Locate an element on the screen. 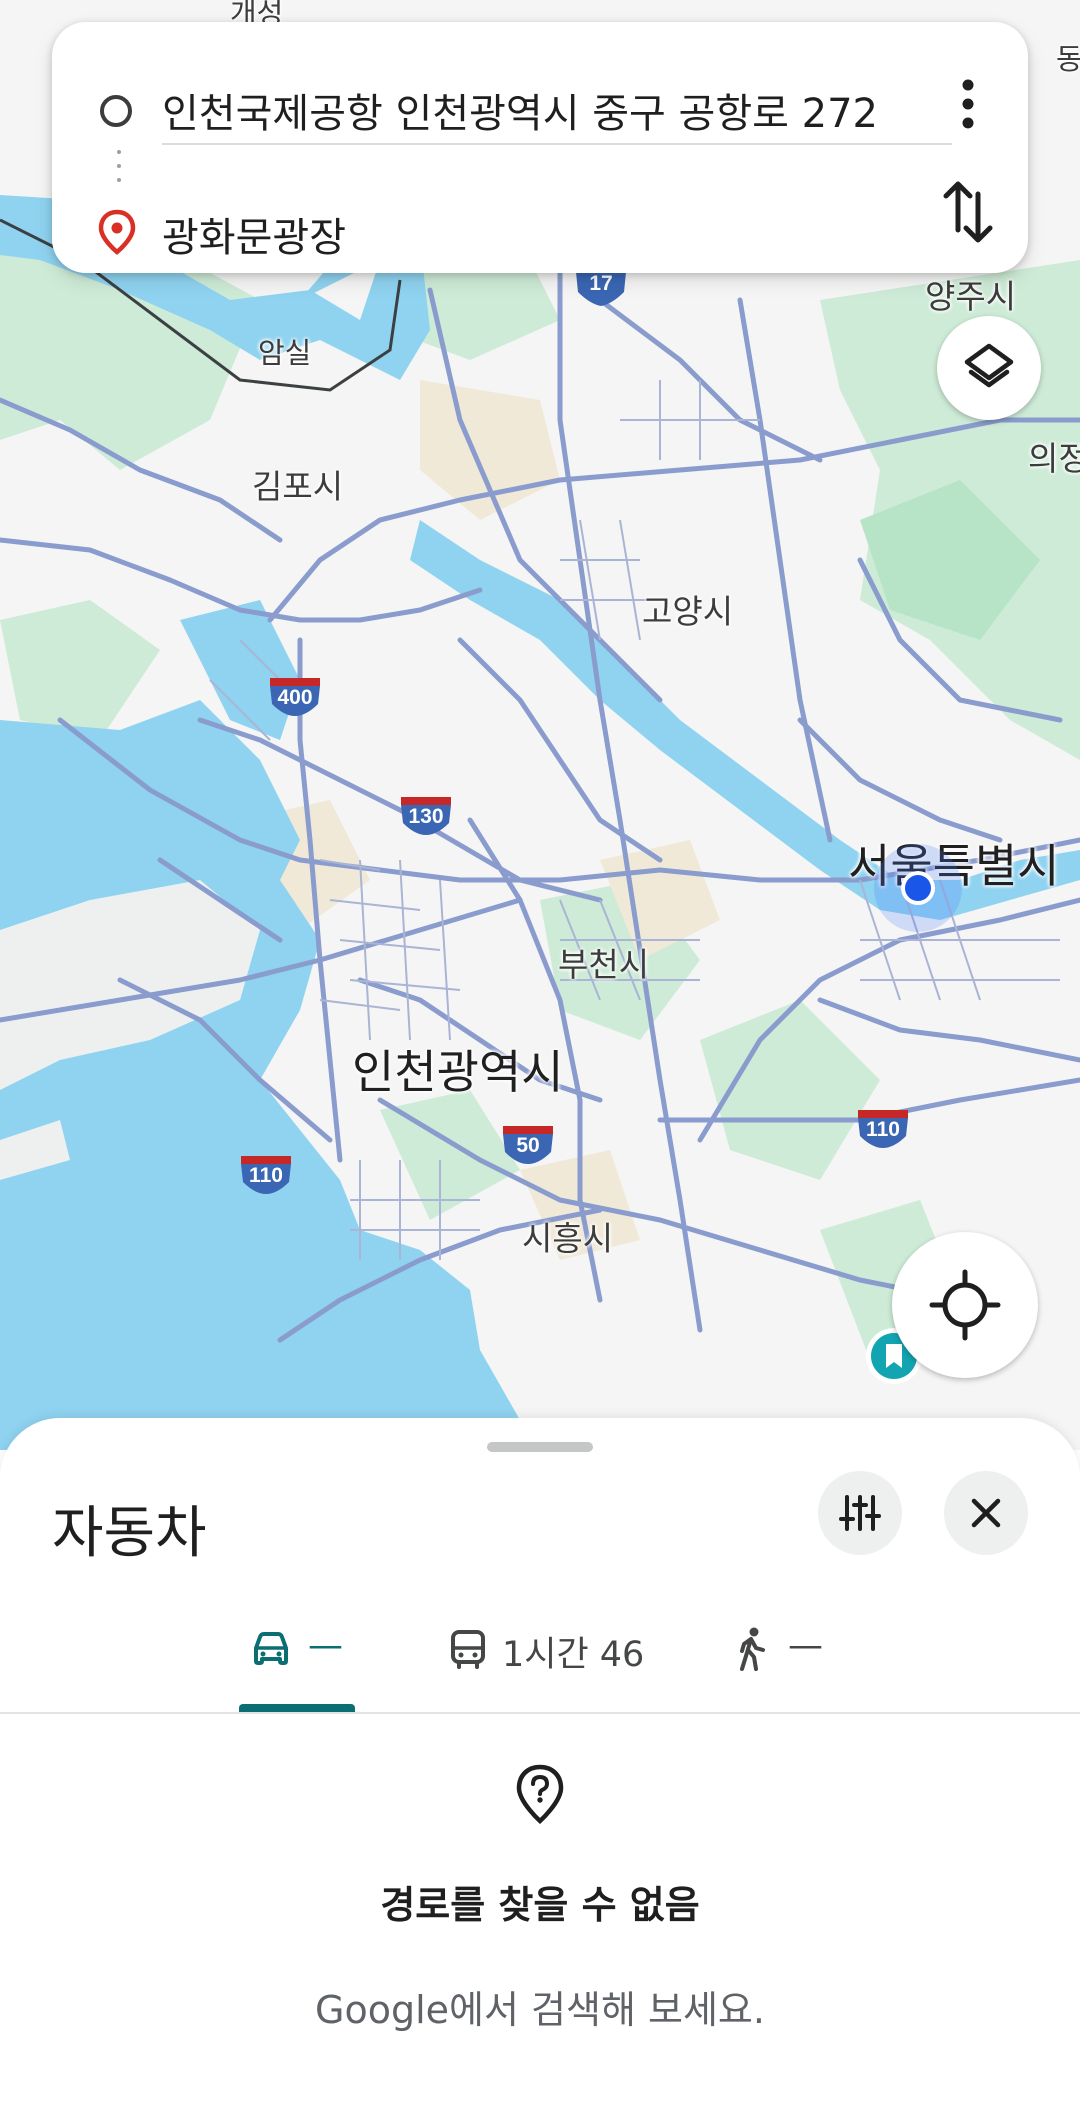  swap-vert-icon is located at coordinates (968, 212).